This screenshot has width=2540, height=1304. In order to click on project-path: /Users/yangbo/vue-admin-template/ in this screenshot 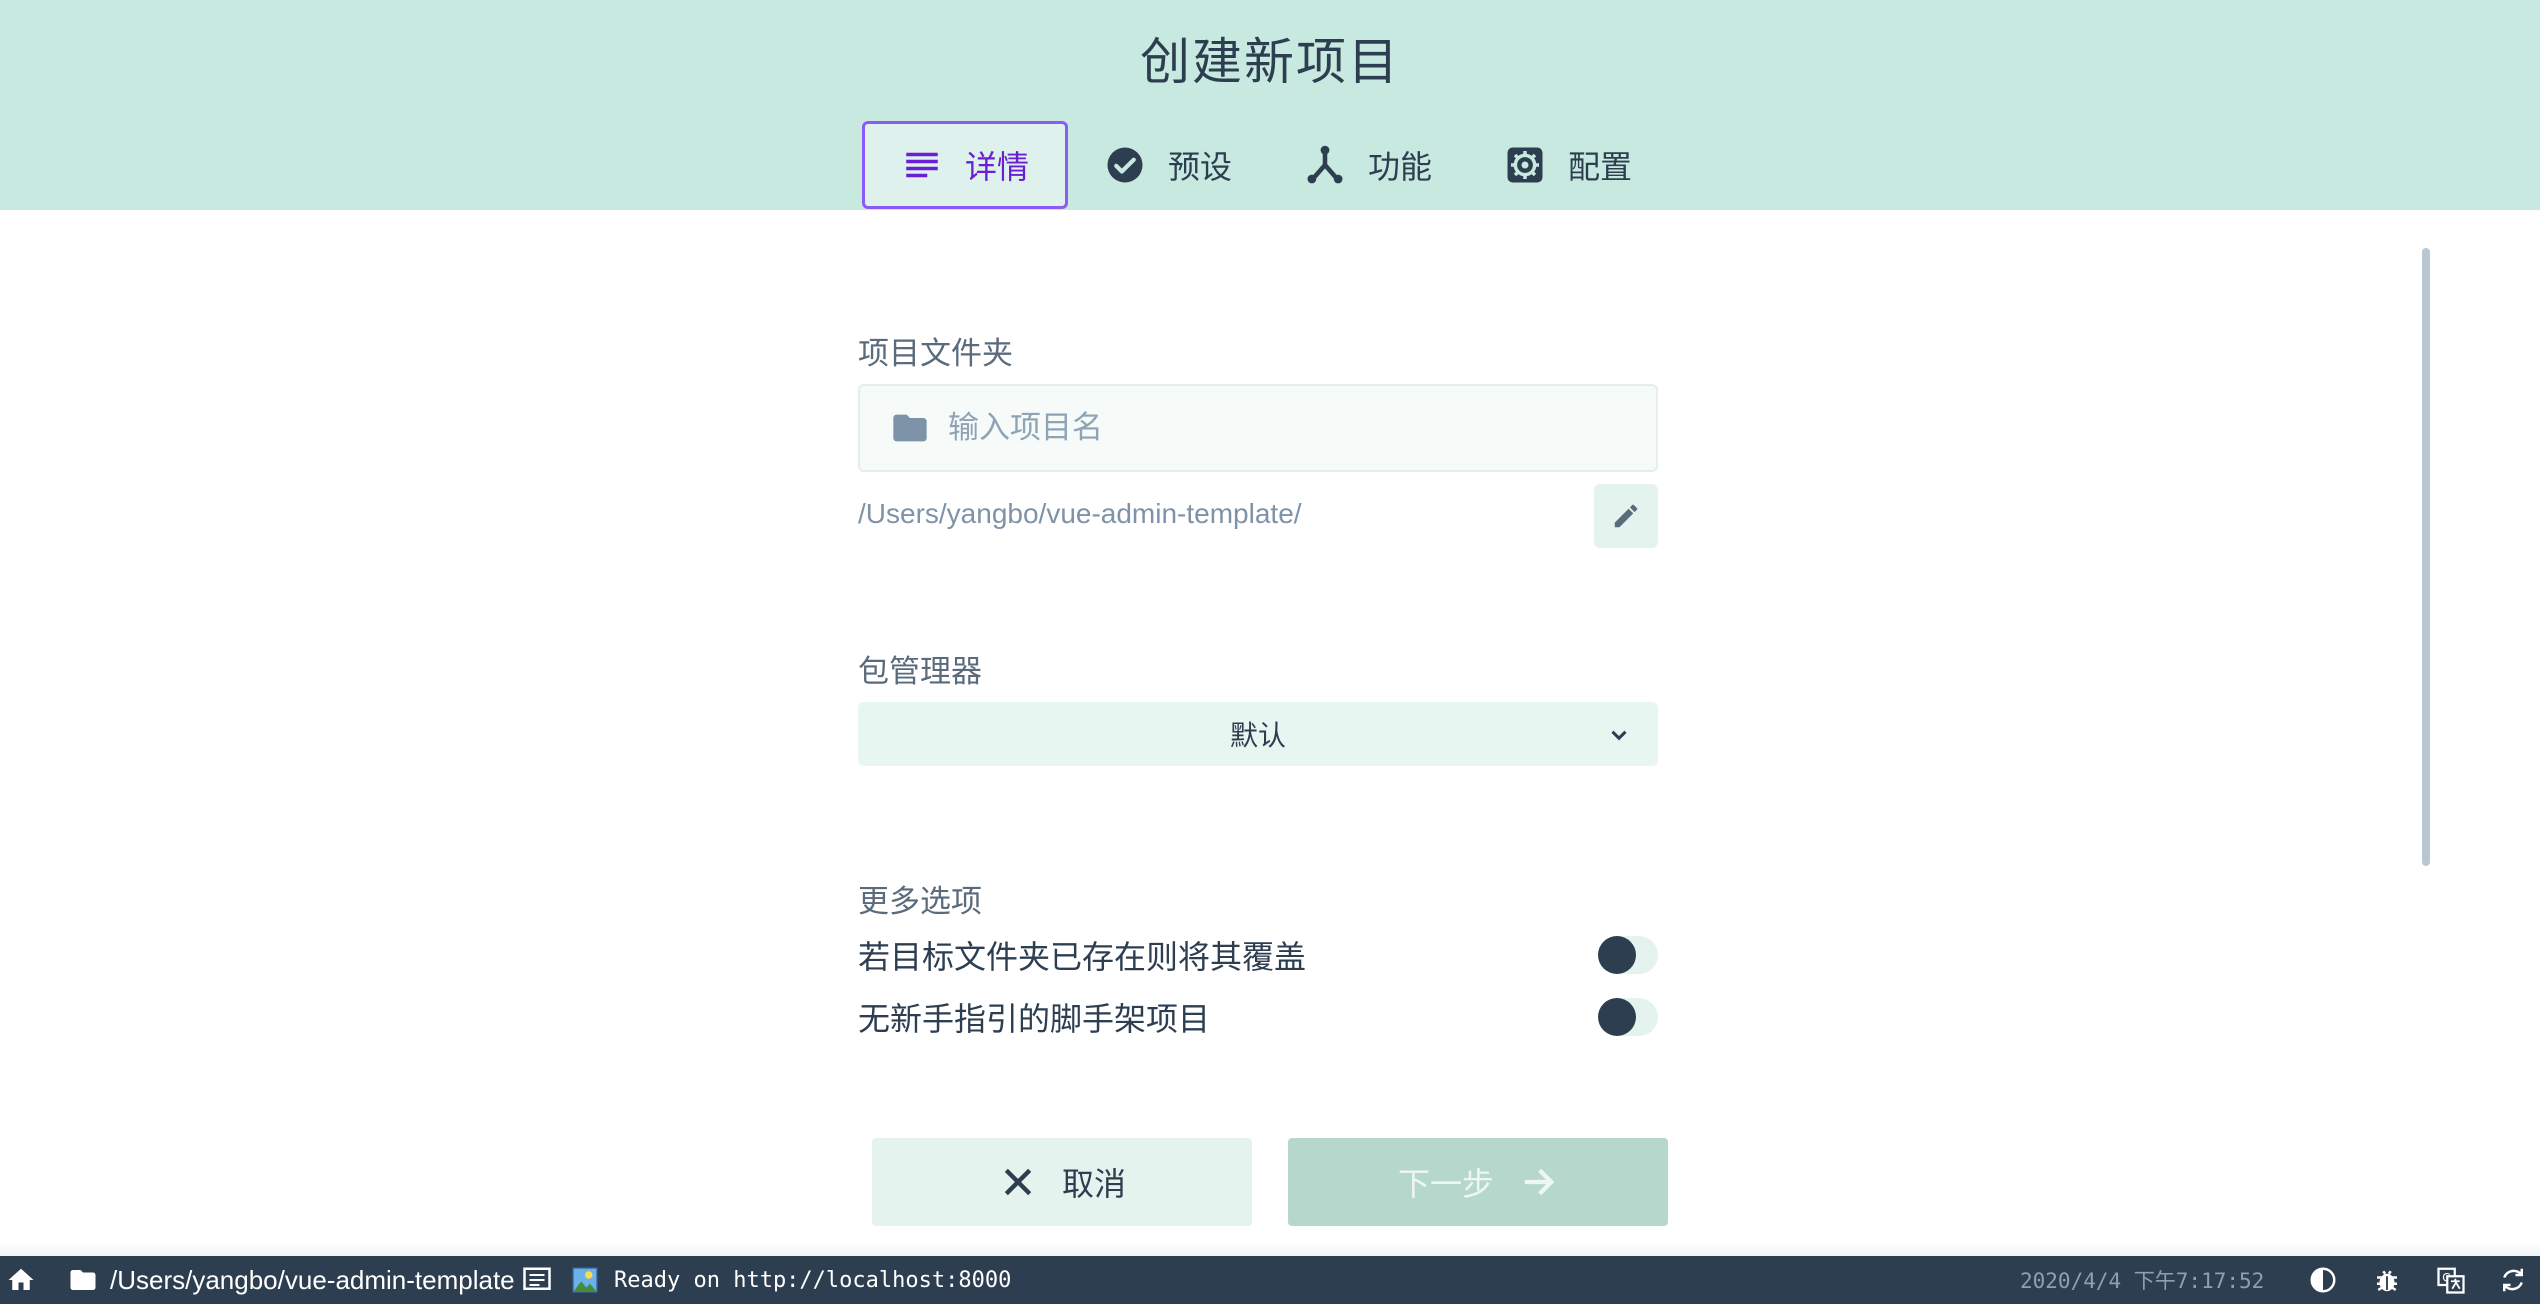, I will do `click(1080, 513)`.